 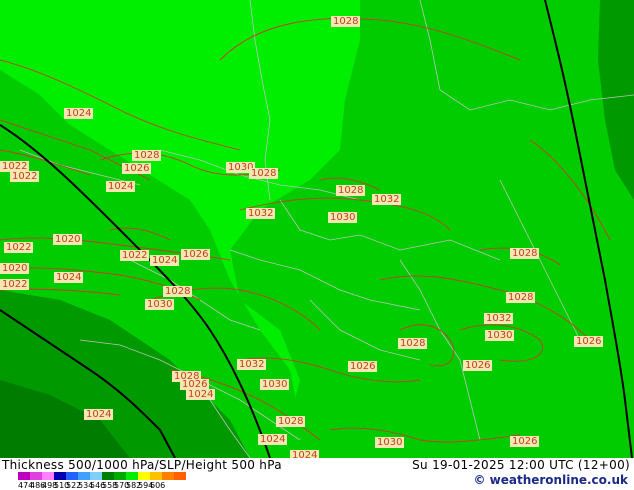 I want to click on legend-tick-label: 582, so click(x=134, y=485).